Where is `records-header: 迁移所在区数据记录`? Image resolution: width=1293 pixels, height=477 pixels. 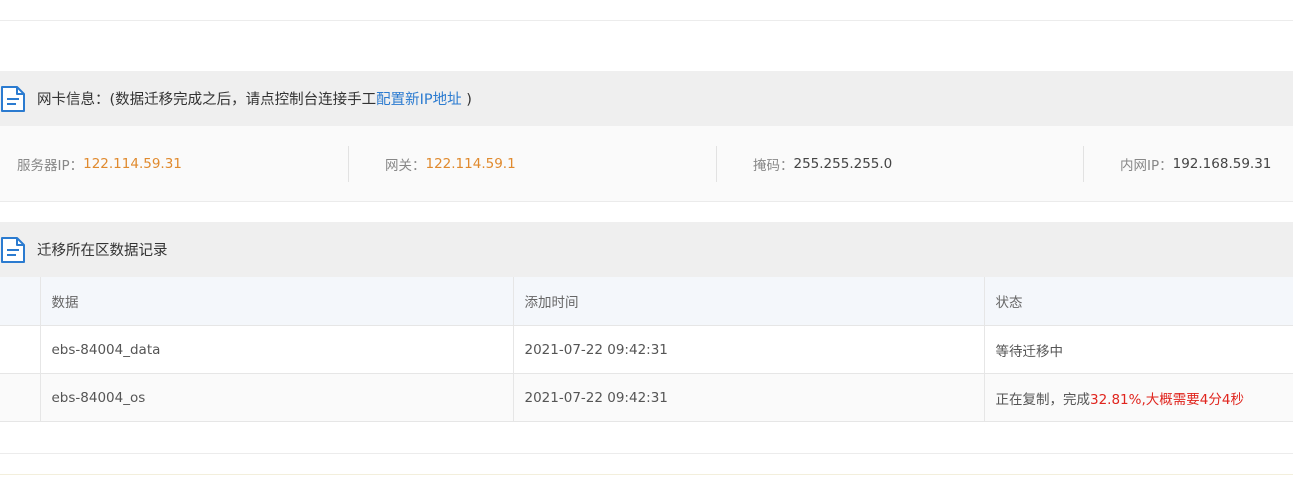
records-header: 迁移所在区数据记录 is located at coordinates (646, 249).